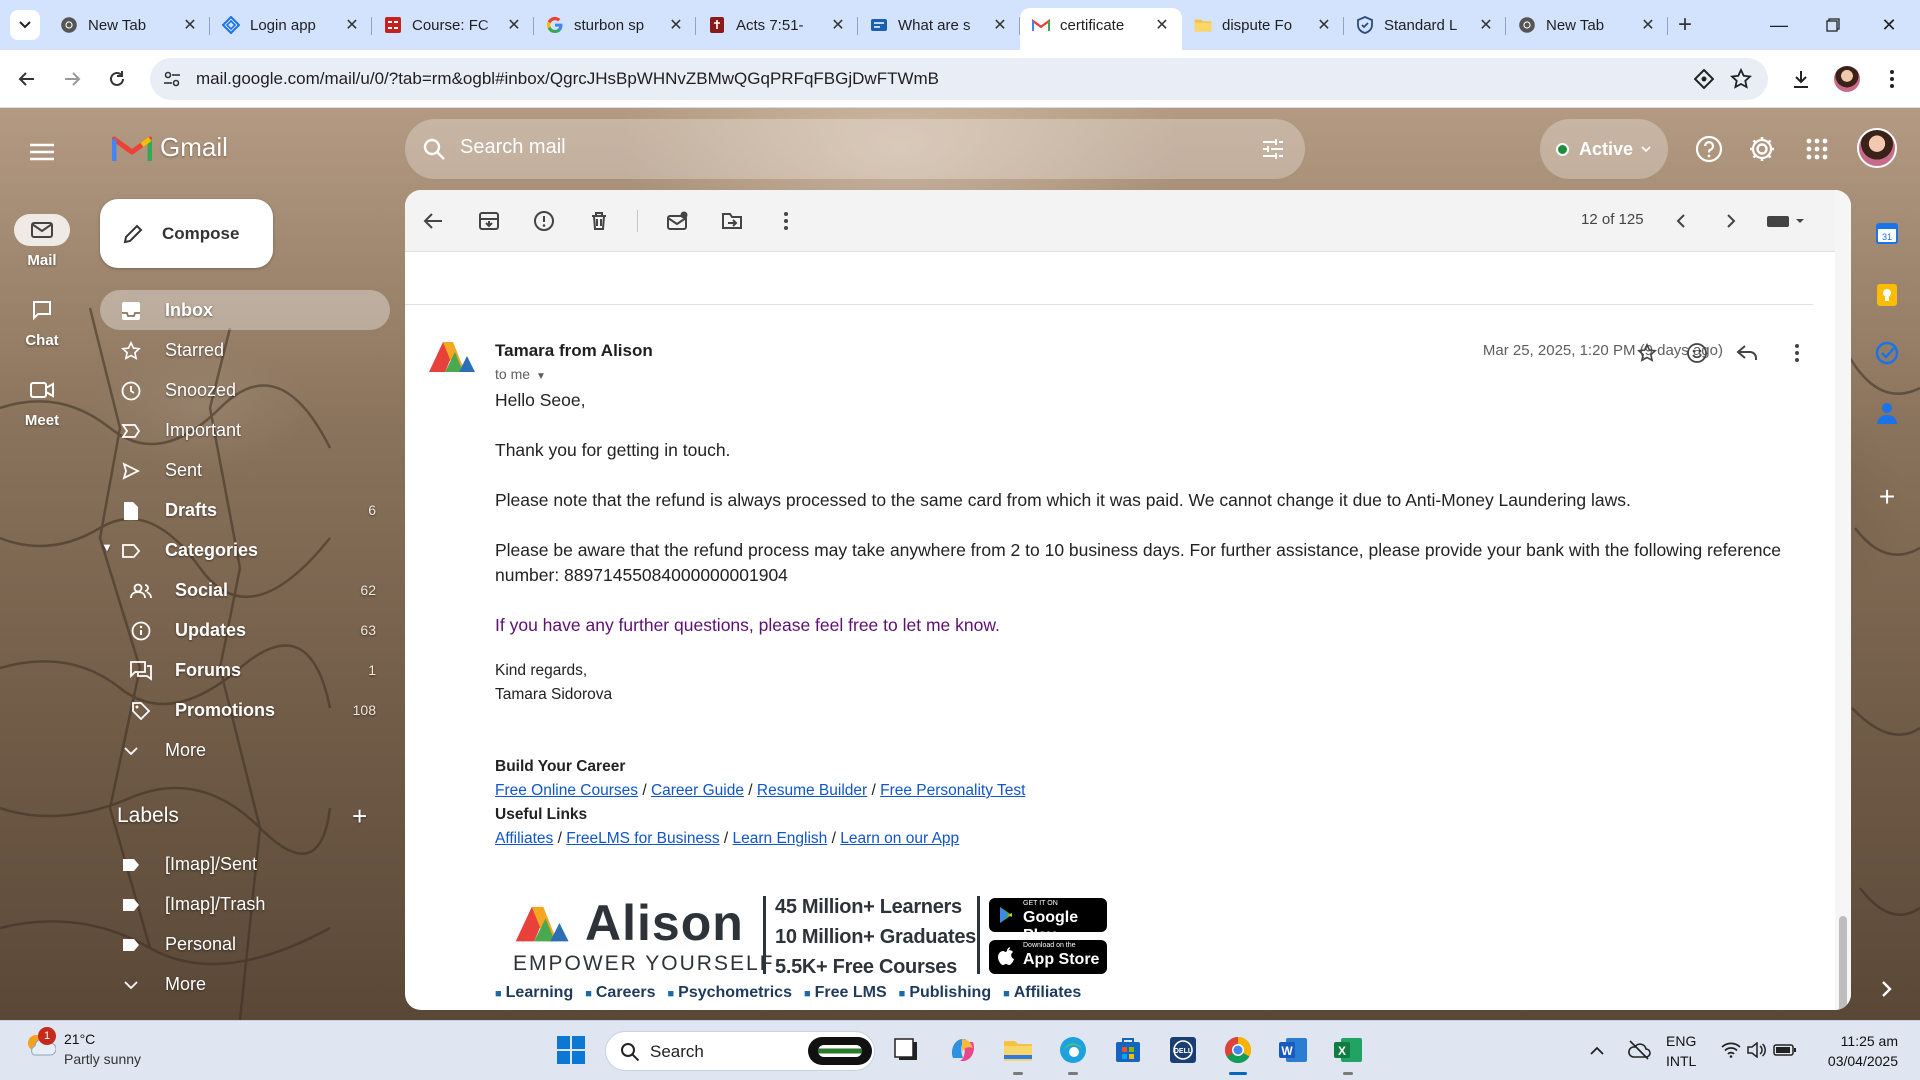  I want to click on footer-link: Learn on our App, so click(899, 838).